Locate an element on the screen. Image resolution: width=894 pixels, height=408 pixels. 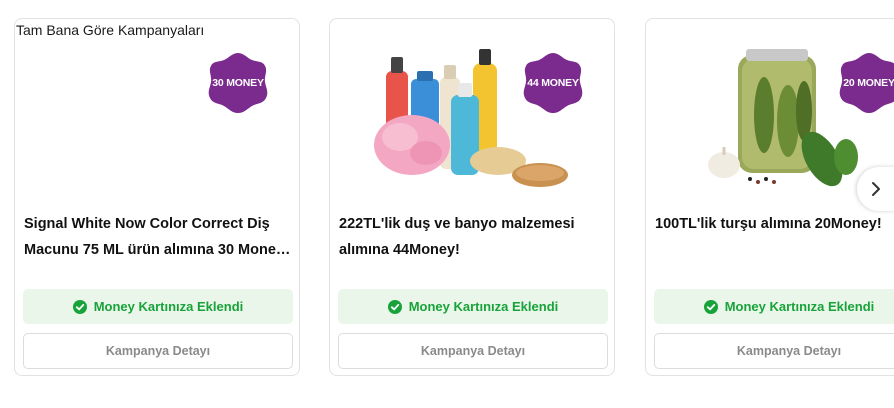
money-badge: 30 MONEY is located at coordinates (238, 83).